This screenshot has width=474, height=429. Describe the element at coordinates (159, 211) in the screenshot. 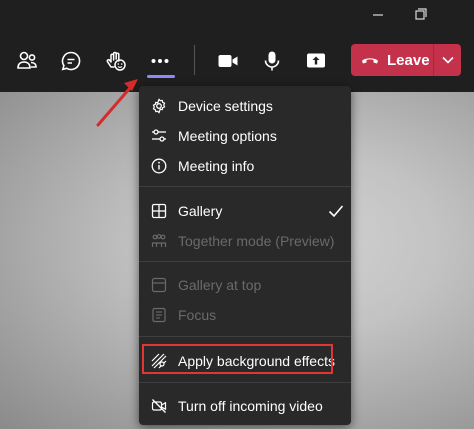

I see `grid-icon` at that location.